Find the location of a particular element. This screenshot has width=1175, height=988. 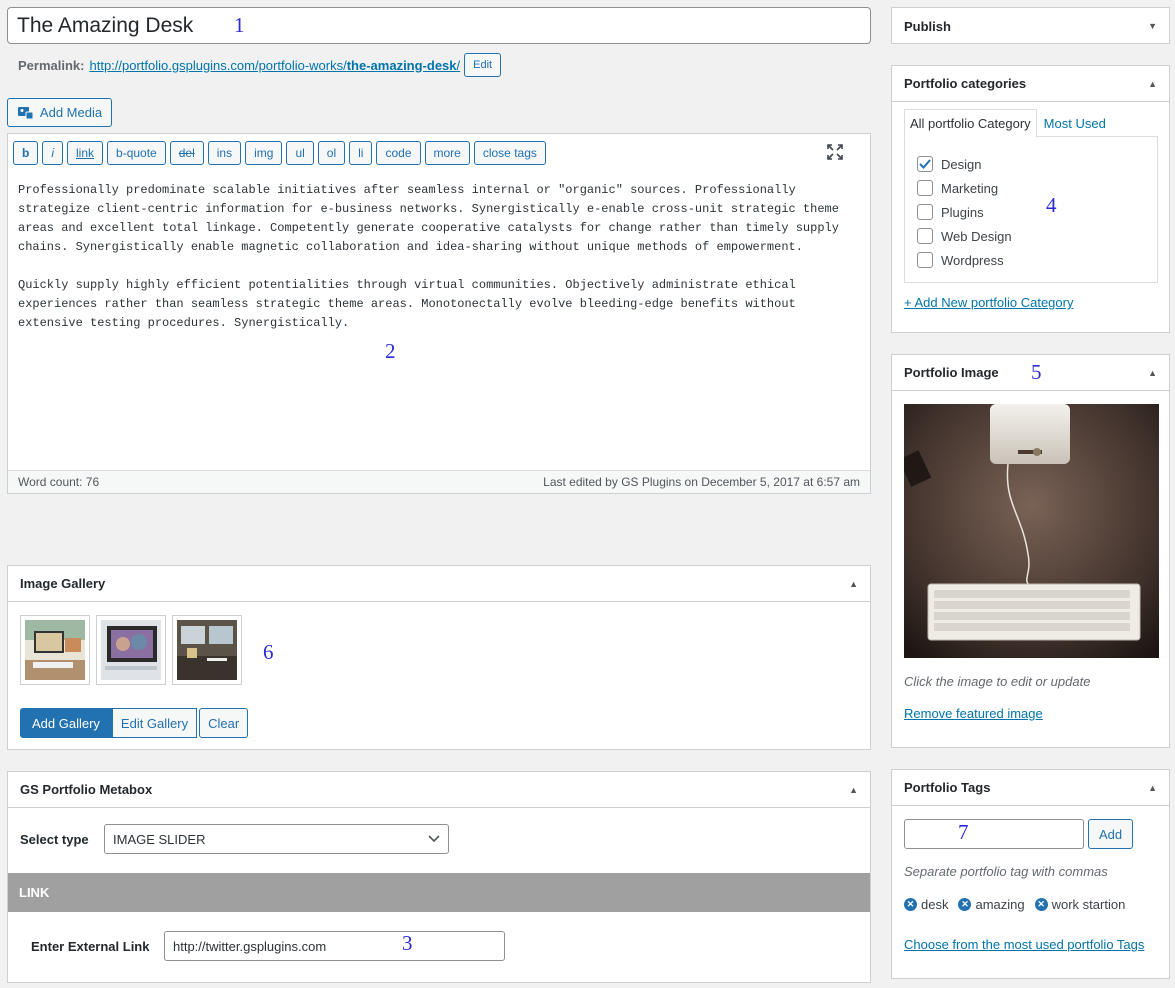

annotation-5: 5 is located at coordinates (1036, 372).